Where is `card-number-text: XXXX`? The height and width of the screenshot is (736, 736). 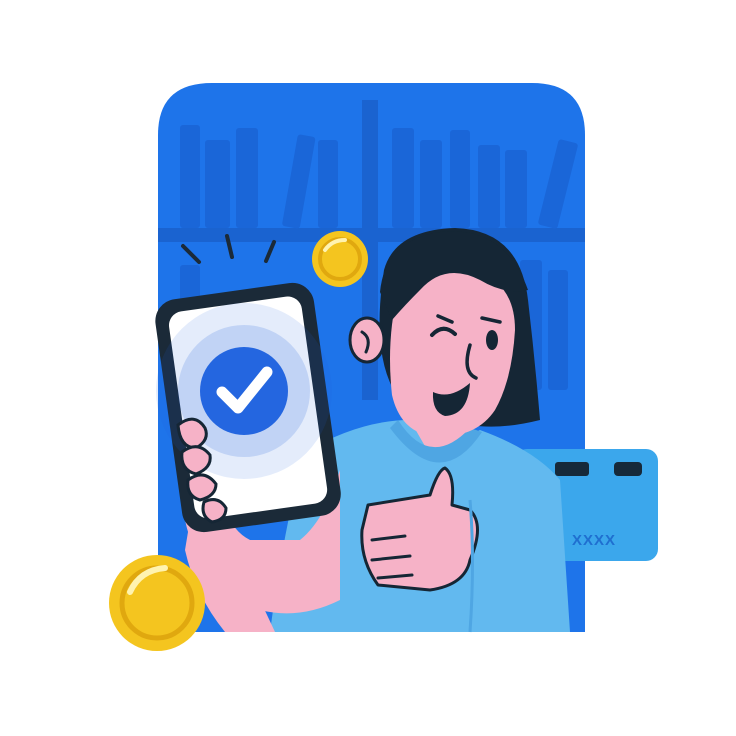 card-number-text: XXXX is located at coordinates (594, 540).